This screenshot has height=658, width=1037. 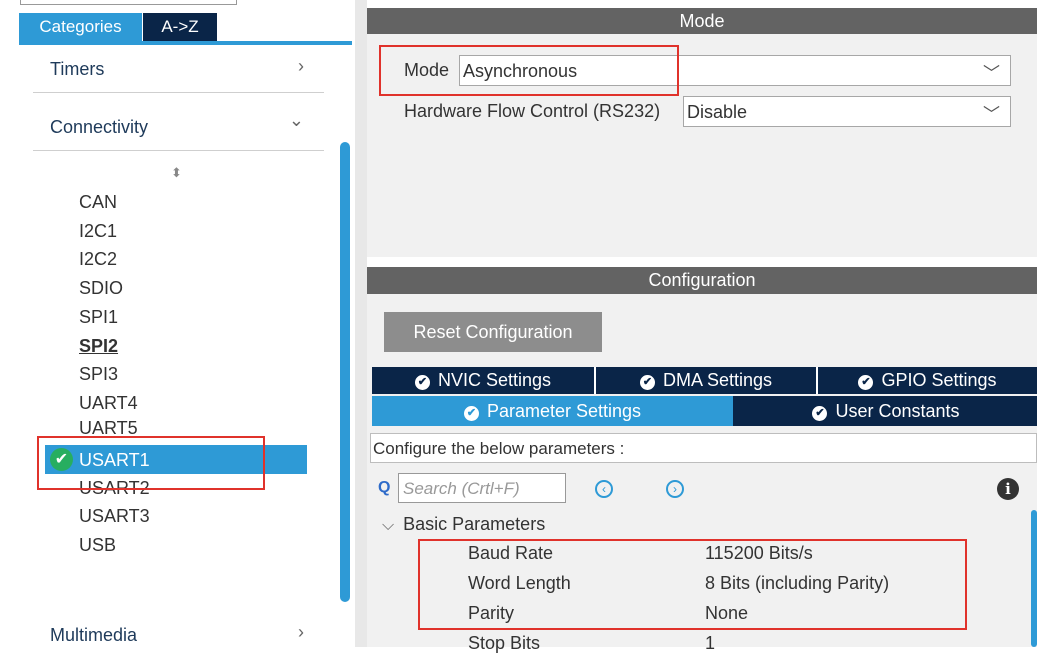 I want to click on tab-categories: Categories, so click(x=80, y=27).